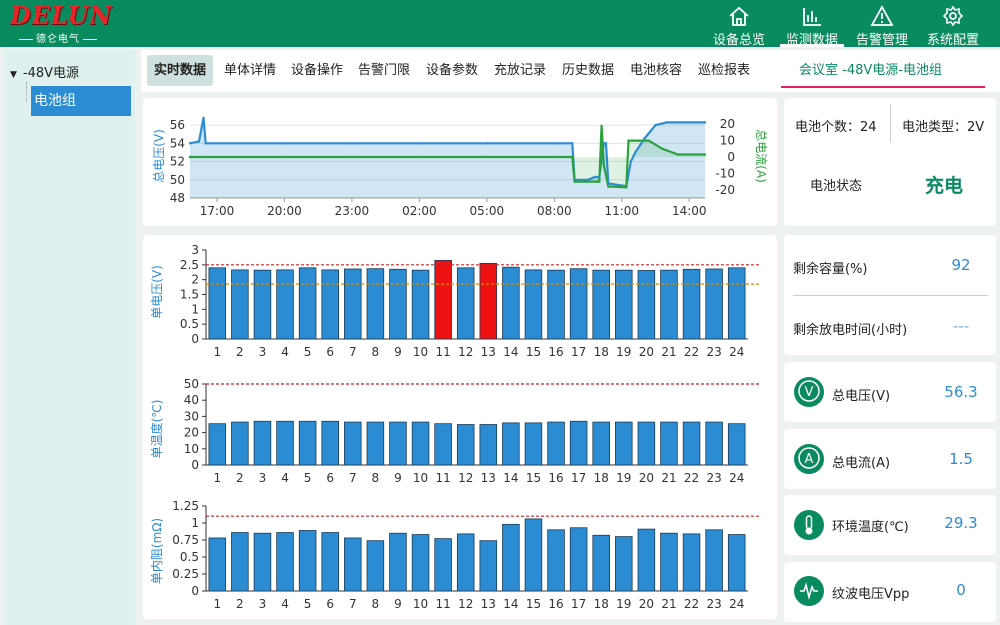  Describe the element at coordinates (944, 186) in the screenshot. I see `battery-status-value: 充电` at that location.